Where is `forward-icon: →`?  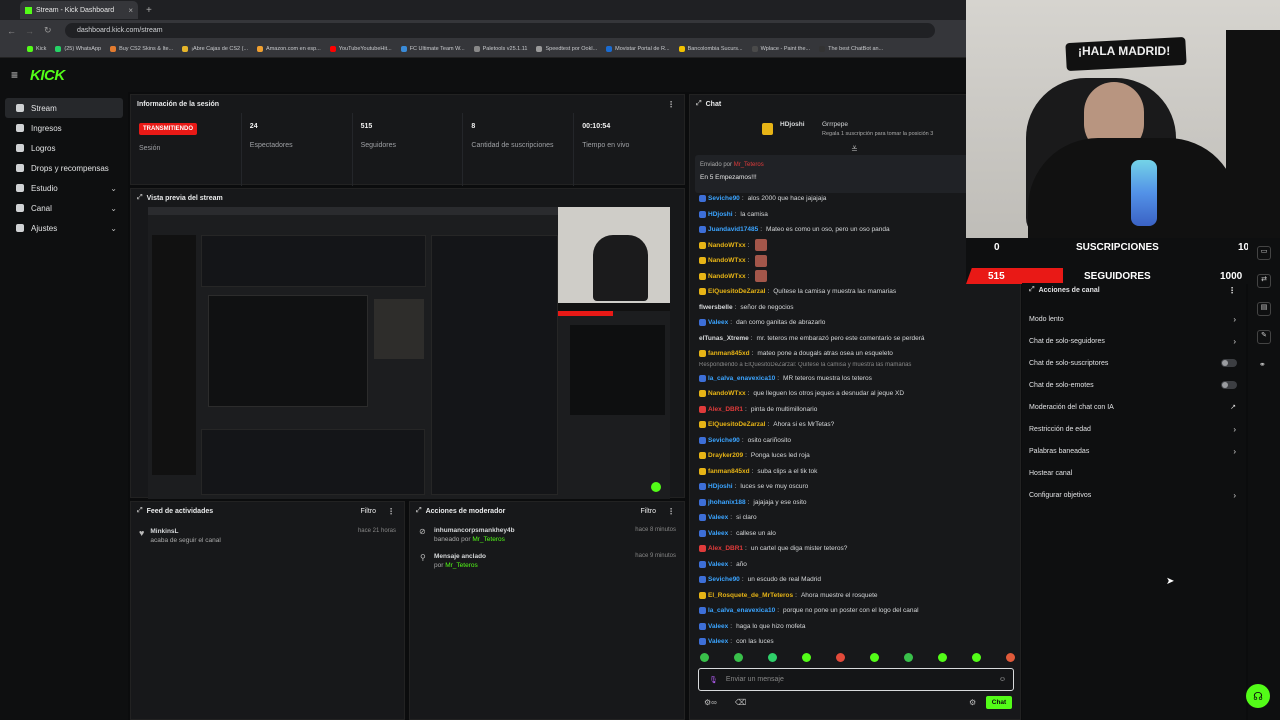
forward-icon: → is located at coordinates (29, 31).